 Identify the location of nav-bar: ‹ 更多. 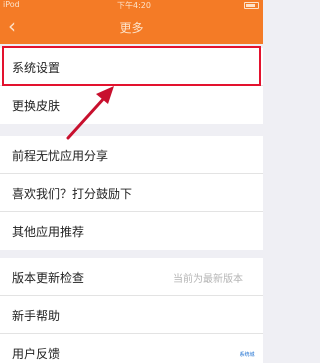
(131, 27).